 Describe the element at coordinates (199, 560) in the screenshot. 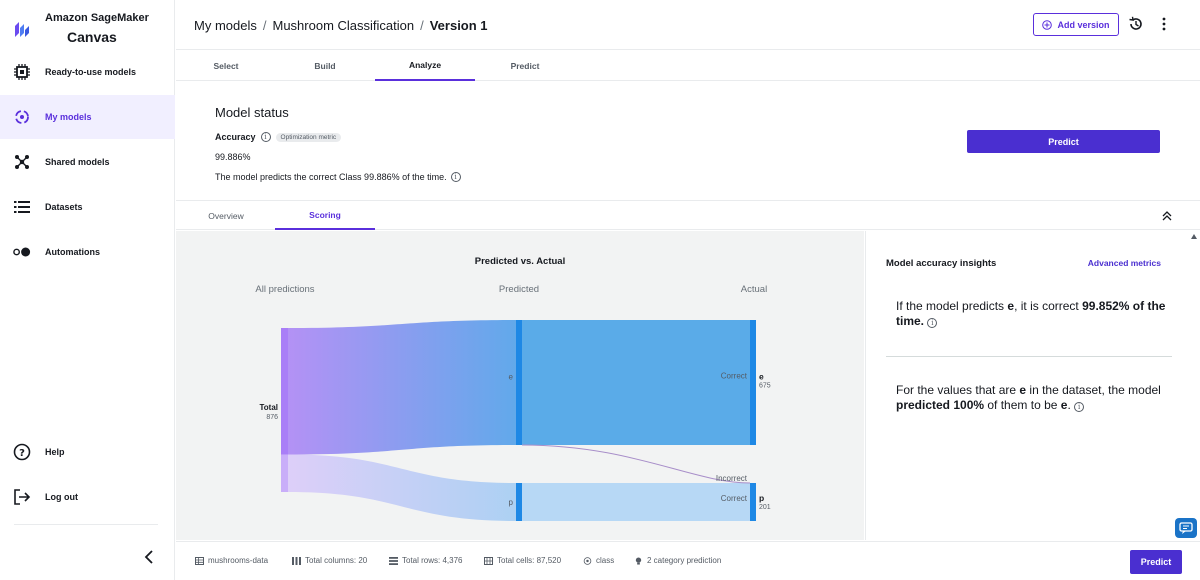

I see `table-icon` at that location.